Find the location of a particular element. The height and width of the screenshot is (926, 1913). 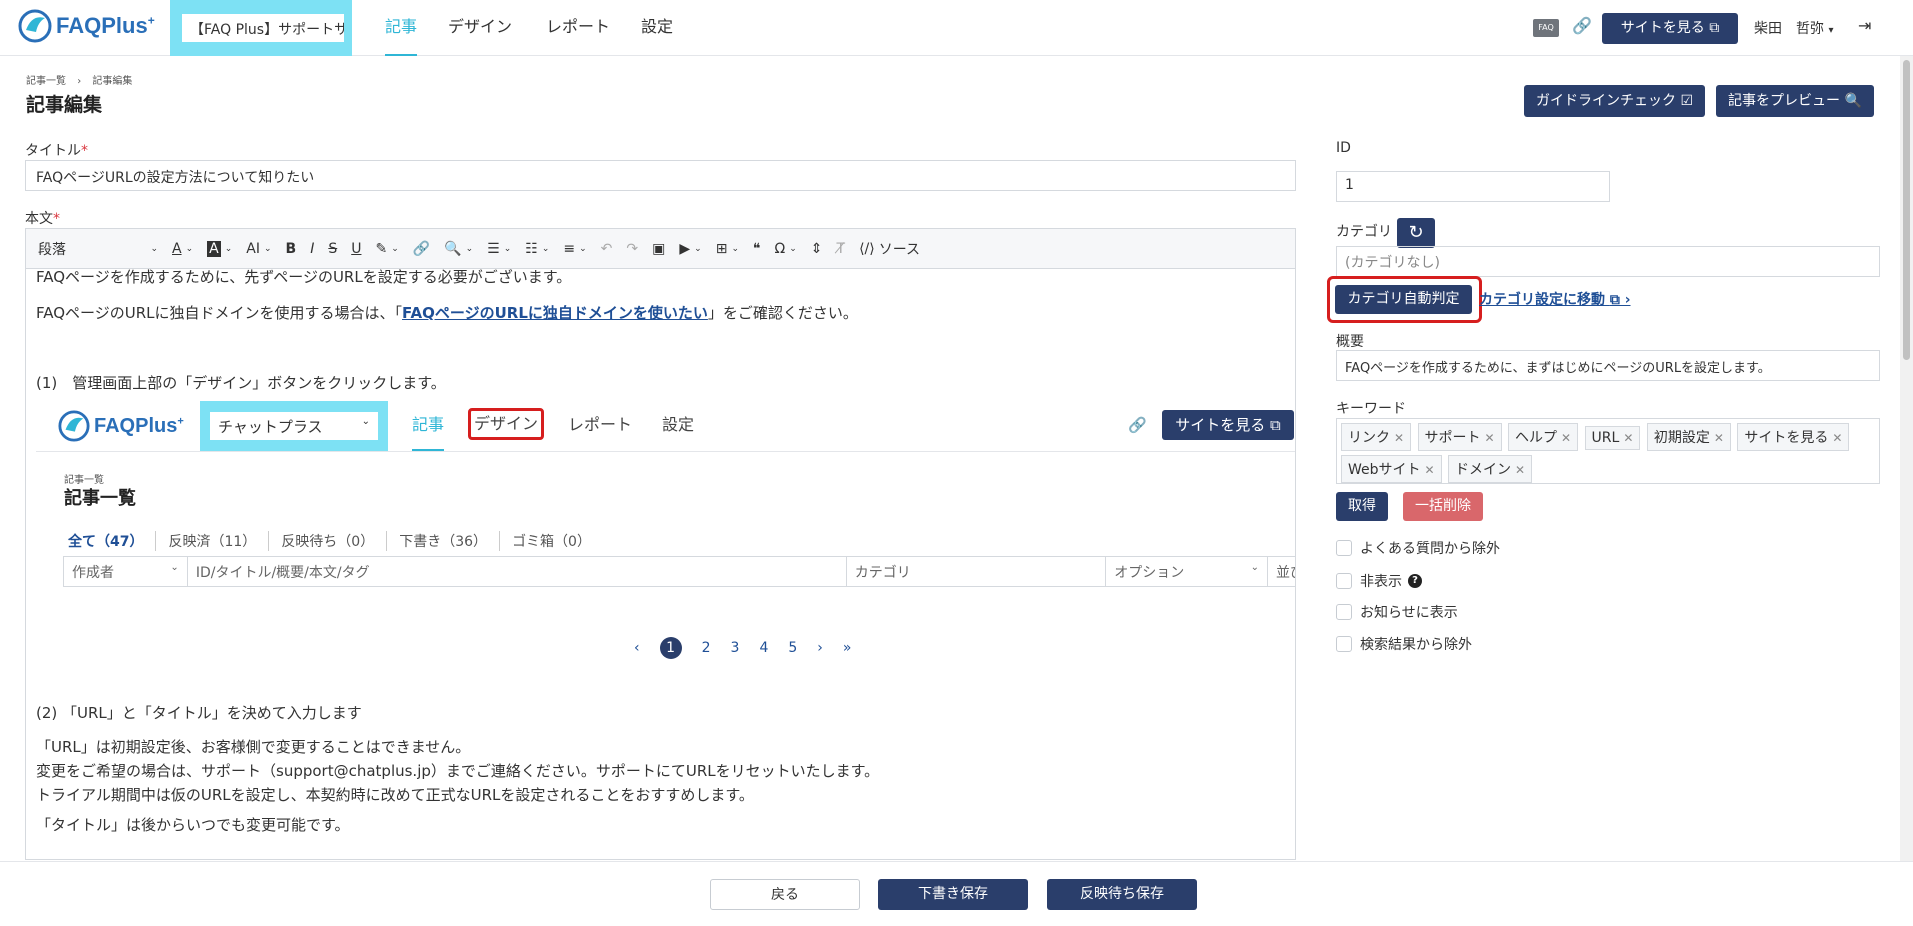

bulleted-list-icon: ☰ ⌄ is located at coordinates (499, 249).